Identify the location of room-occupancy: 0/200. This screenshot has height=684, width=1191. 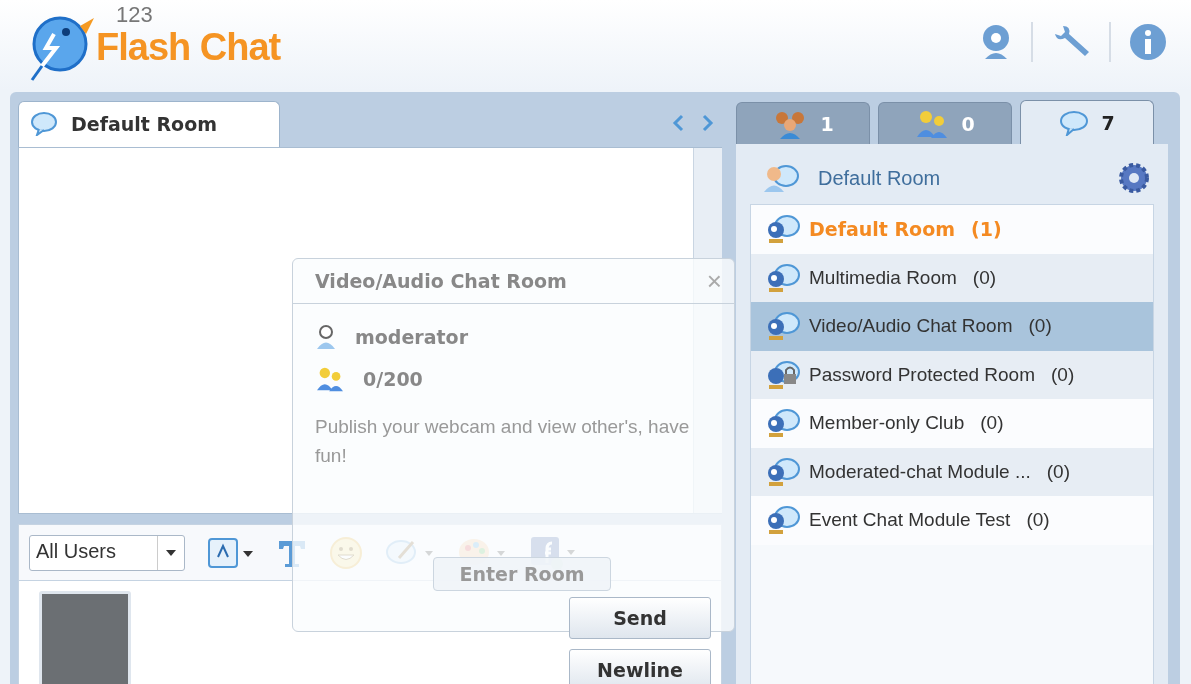
(393, 379).